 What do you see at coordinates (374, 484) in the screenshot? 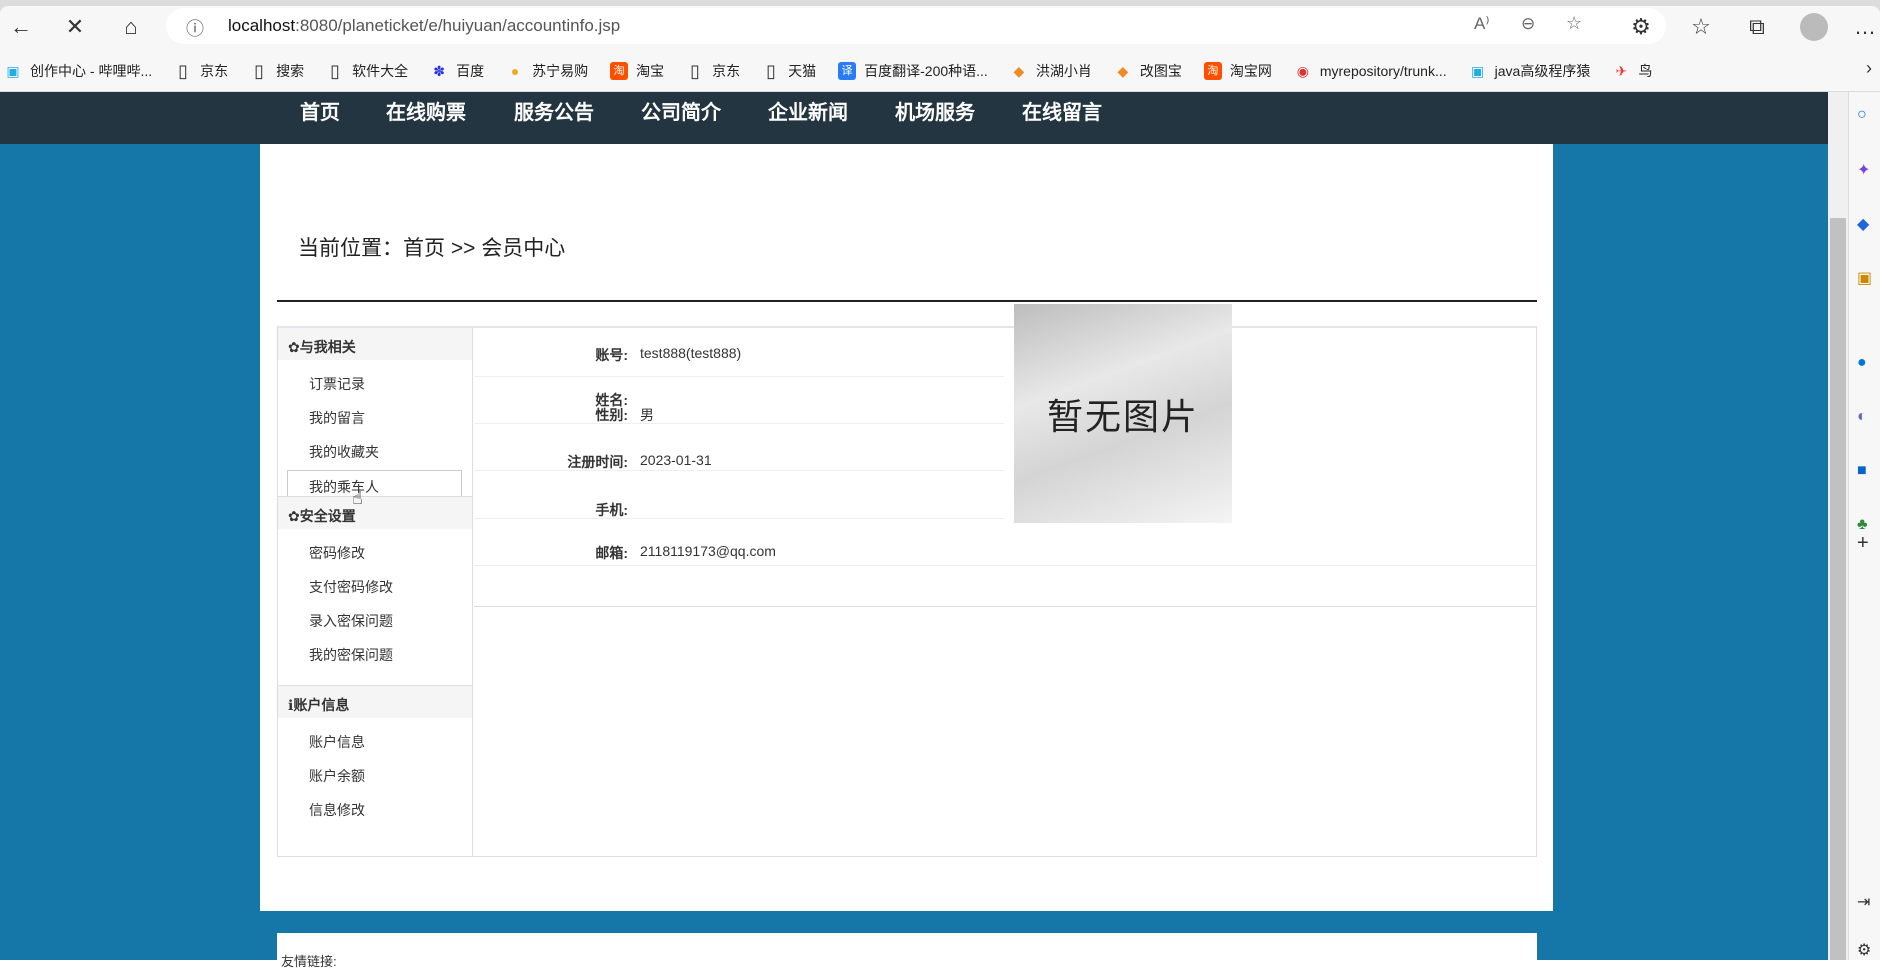
I see `sidebar-item: 我的乘车人` at bounding box center [374, 484].